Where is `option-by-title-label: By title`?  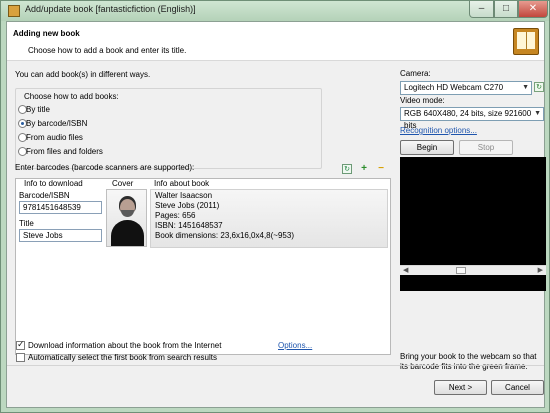 option-by-title-label: By title is located at coordinates (38, 109).